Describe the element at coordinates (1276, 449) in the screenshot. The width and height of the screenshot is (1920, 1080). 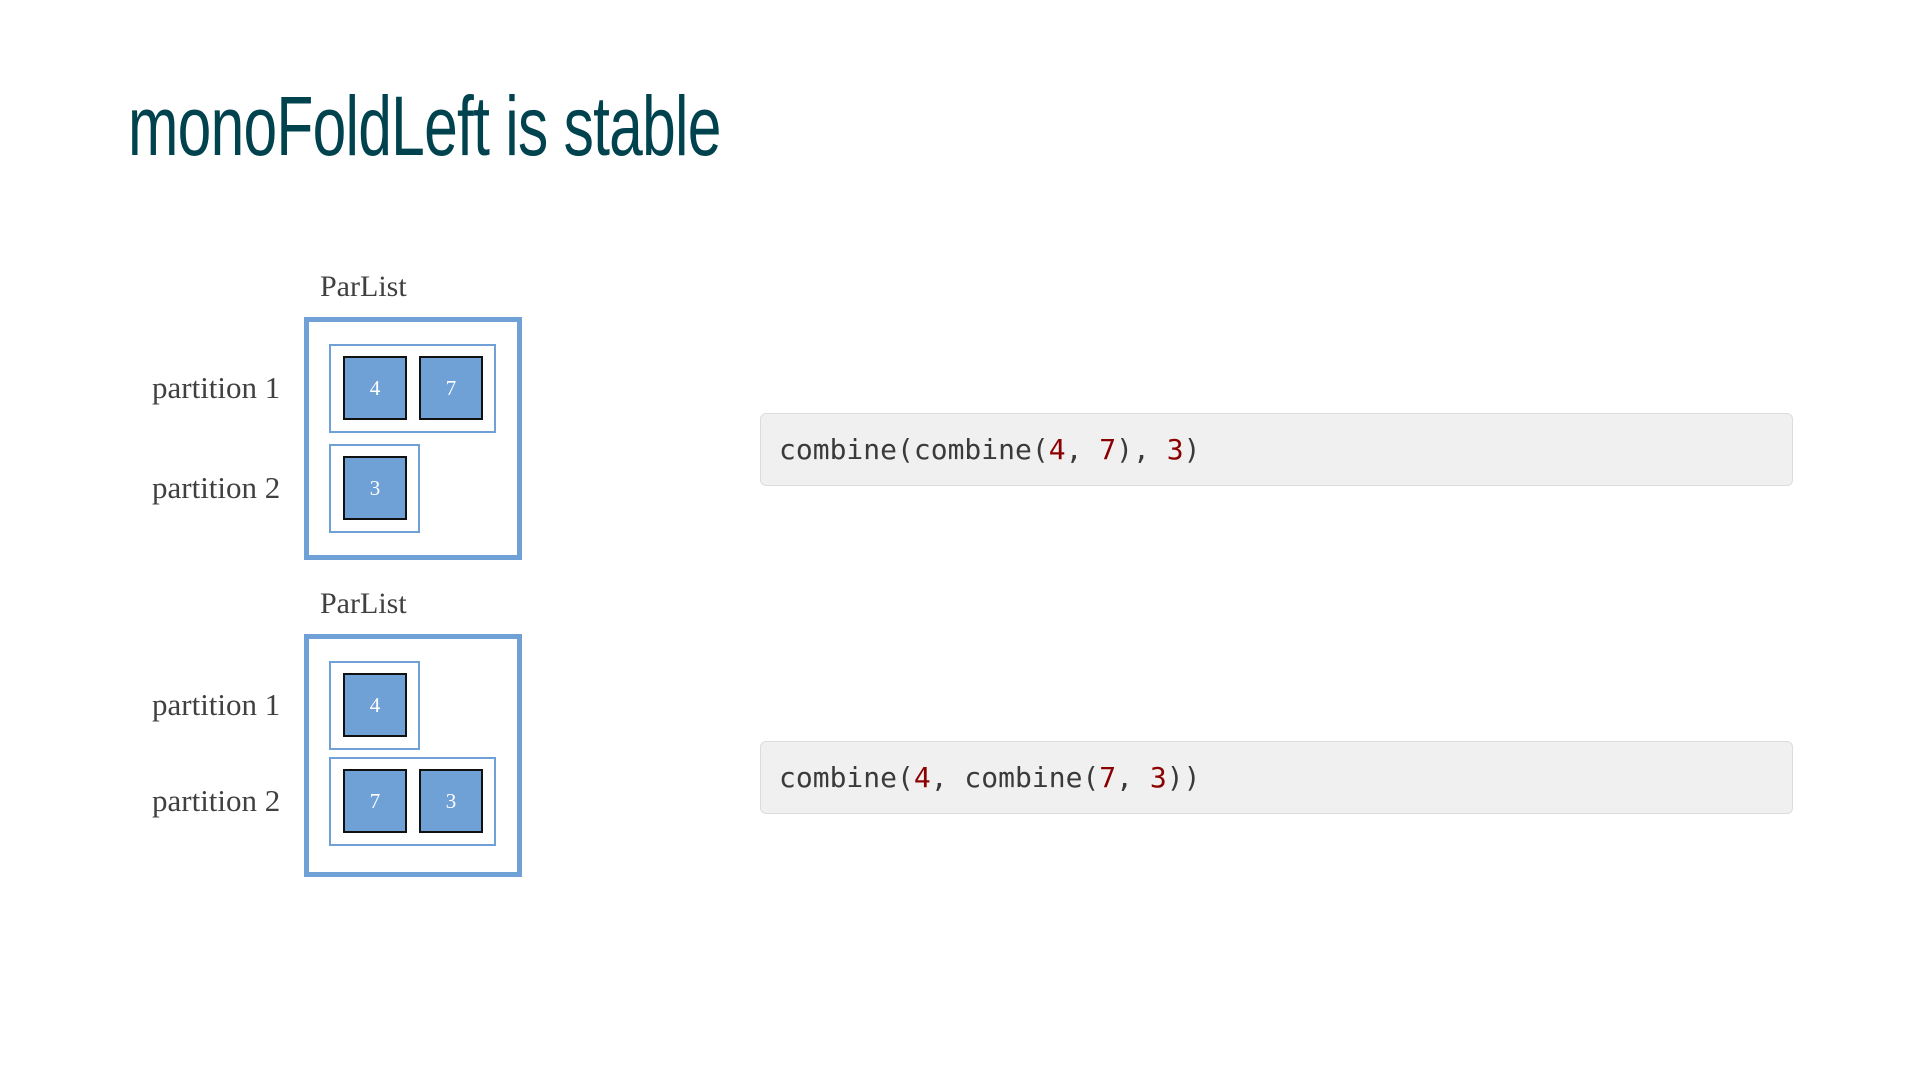
I see `code-block: combine(combine(4, 7), 3)` at that location.